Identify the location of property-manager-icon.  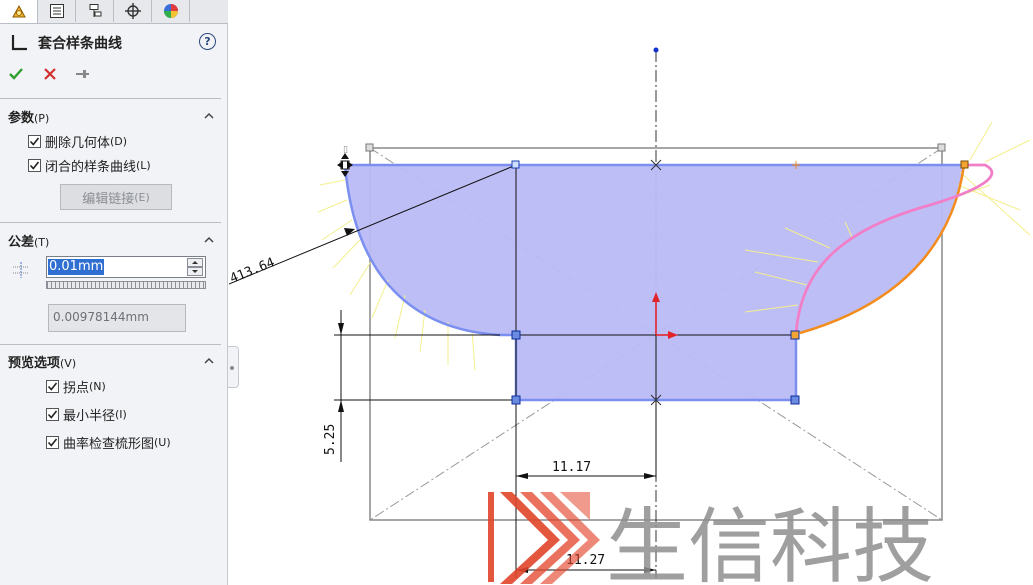
(56, 11).